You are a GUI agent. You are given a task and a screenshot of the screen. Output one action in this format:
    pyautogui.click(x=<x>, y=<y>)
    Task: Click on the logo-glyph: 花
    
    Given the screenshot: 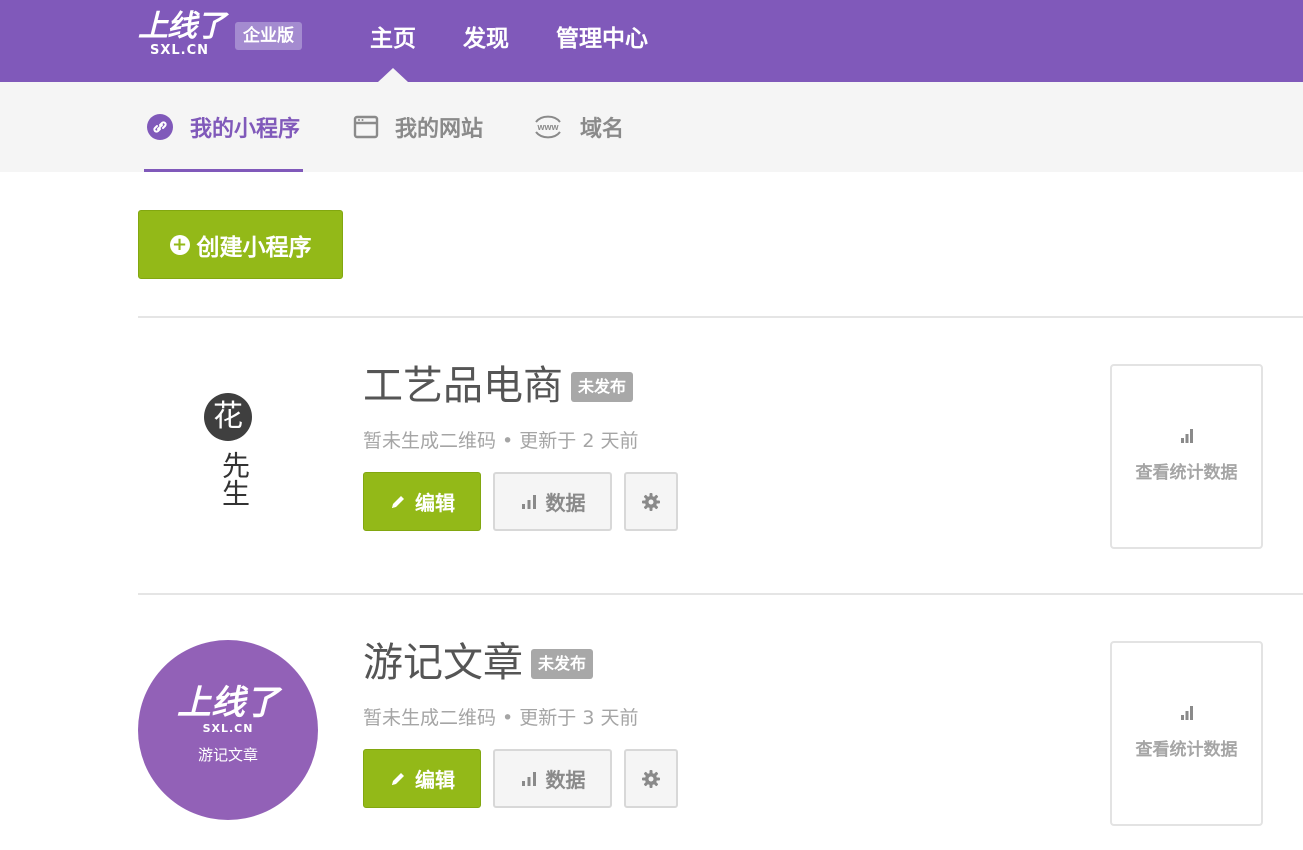 What is the action you would take?
    pyautogui.click(x=228, y=417)
    